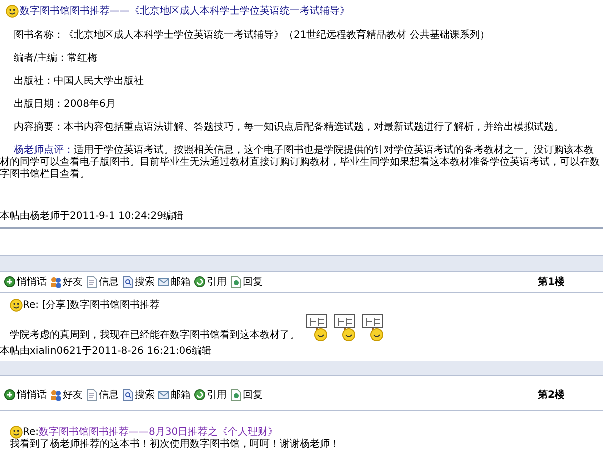  I want to click on book-info-line: 出版日期：2008年6月, so click(65, 105).